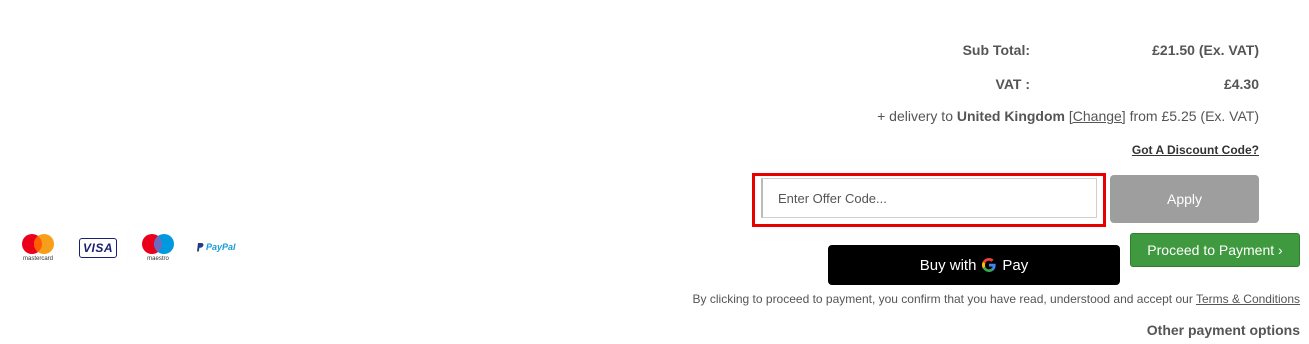  Describe the element at coordinates (158, 248) in the screenshot. I see `maestro-icon: maestro` at that location.